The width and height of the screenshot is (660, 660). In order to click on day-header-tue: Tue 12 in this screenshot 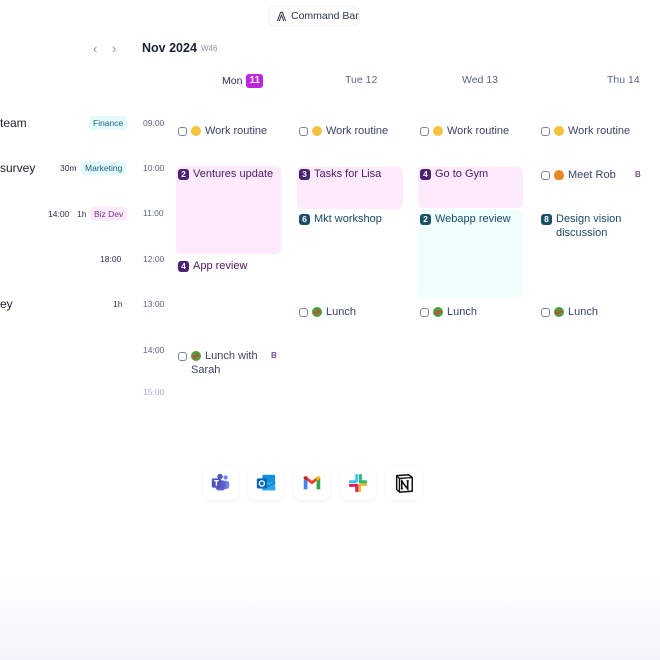, I will do `click(361, 80)`.